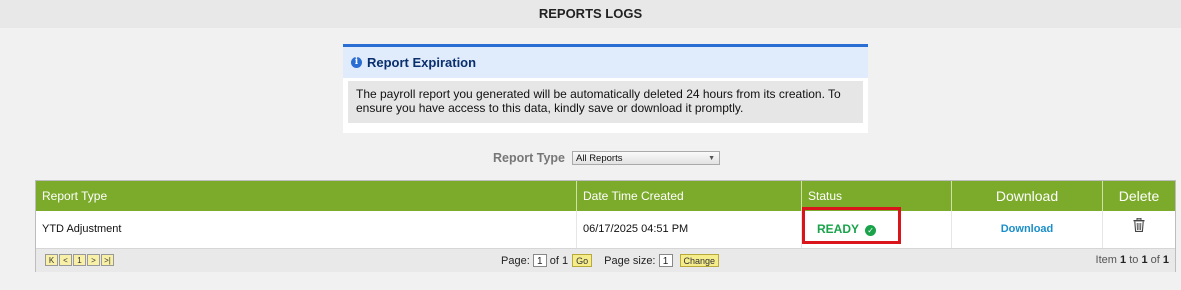 The width and height of the screenshot is (1181, 290). I want to click on item-from: 1, so click(1123, 260).